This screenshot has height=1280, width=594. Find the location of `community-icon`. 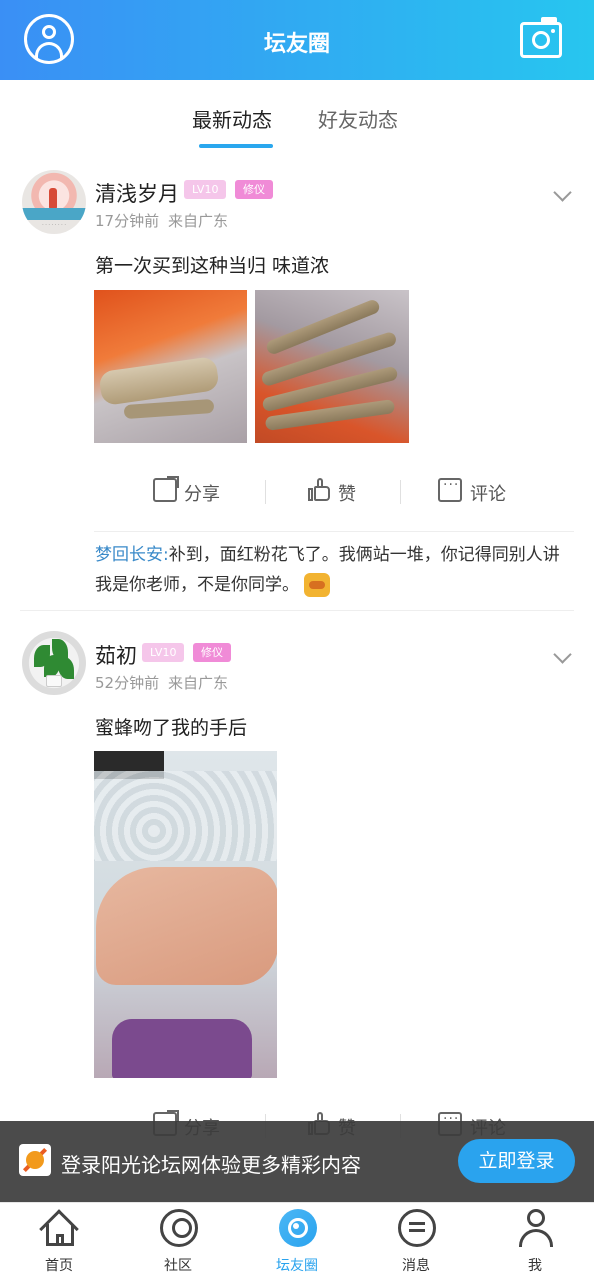

community-icon is located at coordinates (179, 1228).